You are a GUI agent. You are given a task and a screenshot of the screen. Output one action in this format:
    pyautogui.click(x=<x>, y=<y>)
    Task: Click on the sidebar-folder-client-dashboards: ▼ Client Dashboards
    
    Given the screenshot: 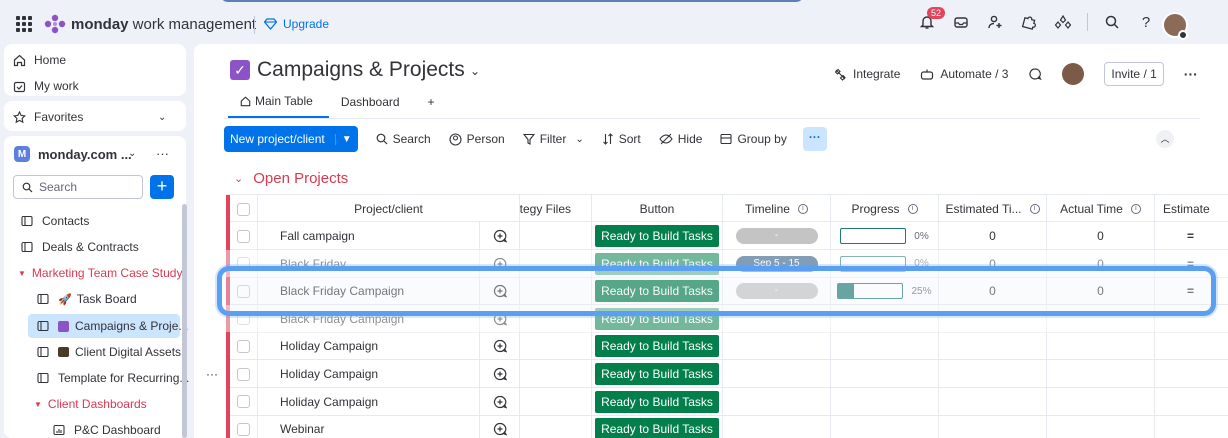 What is the action you would take?
    pyautogui.click(x=90, y=404)
    